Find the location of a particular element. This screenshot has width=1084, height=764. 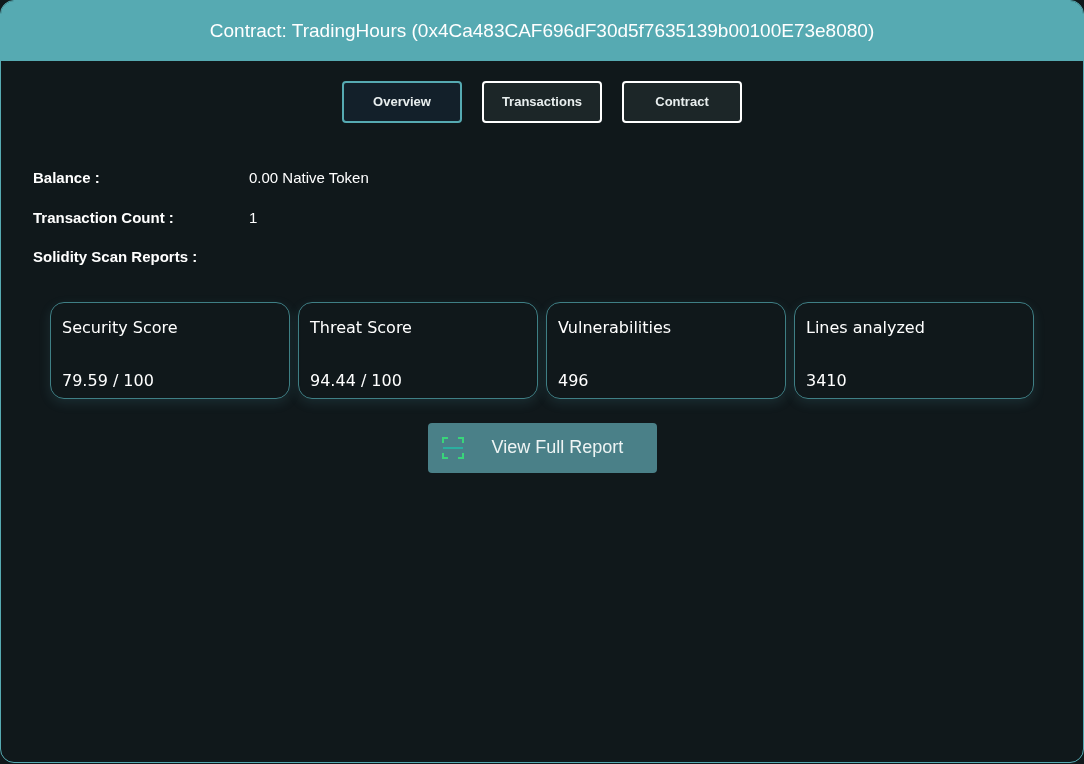

card-value: 94.44 / 100 is located at coordinates (356, 380).